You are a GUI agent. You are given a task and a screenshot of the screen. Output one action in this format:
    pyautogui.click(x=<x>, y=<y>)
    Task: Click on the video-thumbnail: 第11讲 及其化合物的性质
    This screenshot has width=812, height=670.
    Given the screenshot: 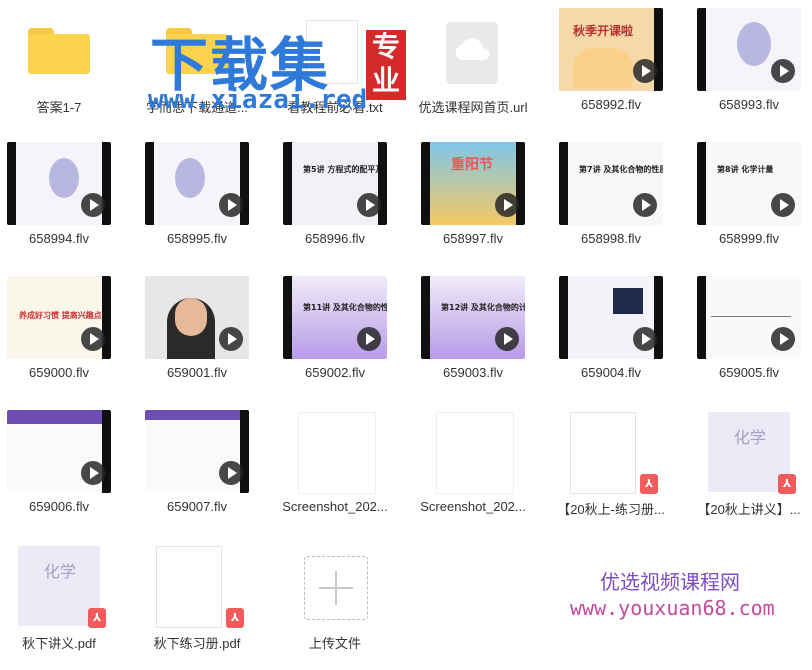 What is the action you would take?
    pyautogui.click(x=335, y=317)
    